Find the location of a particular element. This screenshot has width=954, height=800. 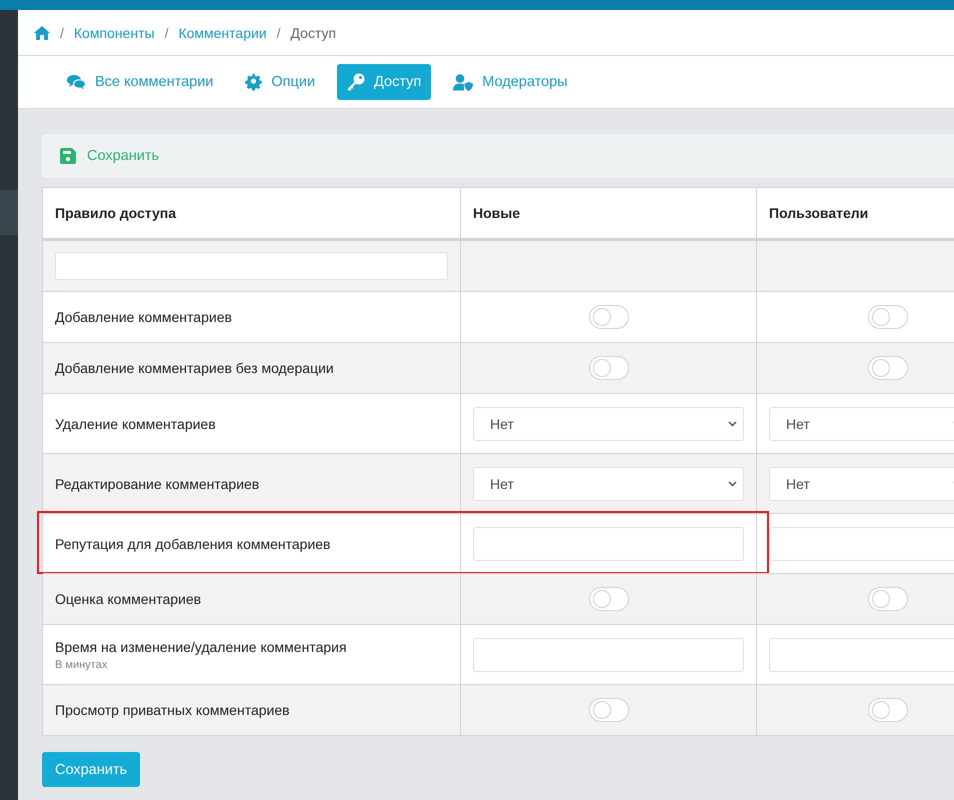

rule-label: Добавление комментариев без модерации is located at coordinates (194, 368).